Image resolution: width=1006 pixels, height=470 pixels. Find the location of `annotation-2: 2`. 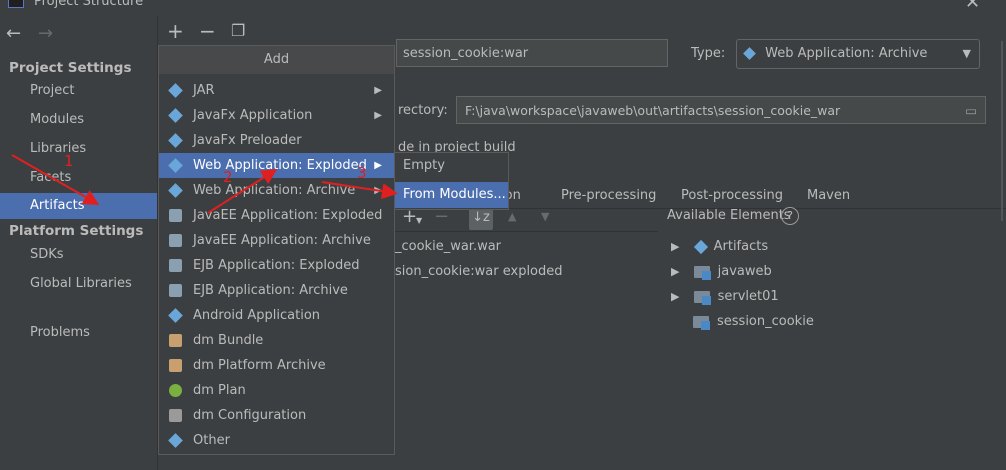

annotation-2: 2 is located at coordinates (228, 177).